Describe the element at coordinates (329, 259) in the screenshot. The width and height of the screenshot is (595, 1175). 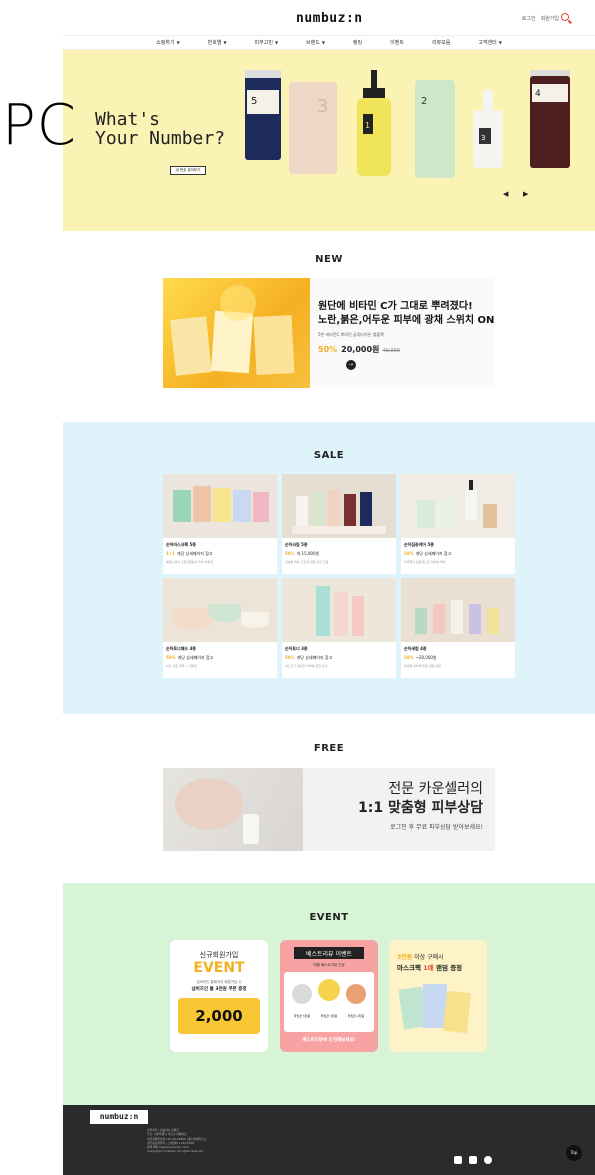
I see `new-section-title: NEW` at that location.